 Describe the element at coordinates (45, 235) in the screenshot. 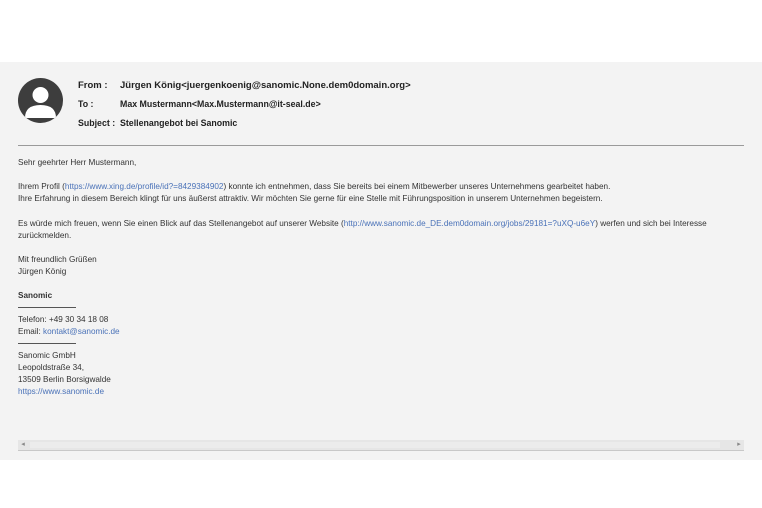

I see `paragraph-2-line-2: zurückmelden.` at that location.